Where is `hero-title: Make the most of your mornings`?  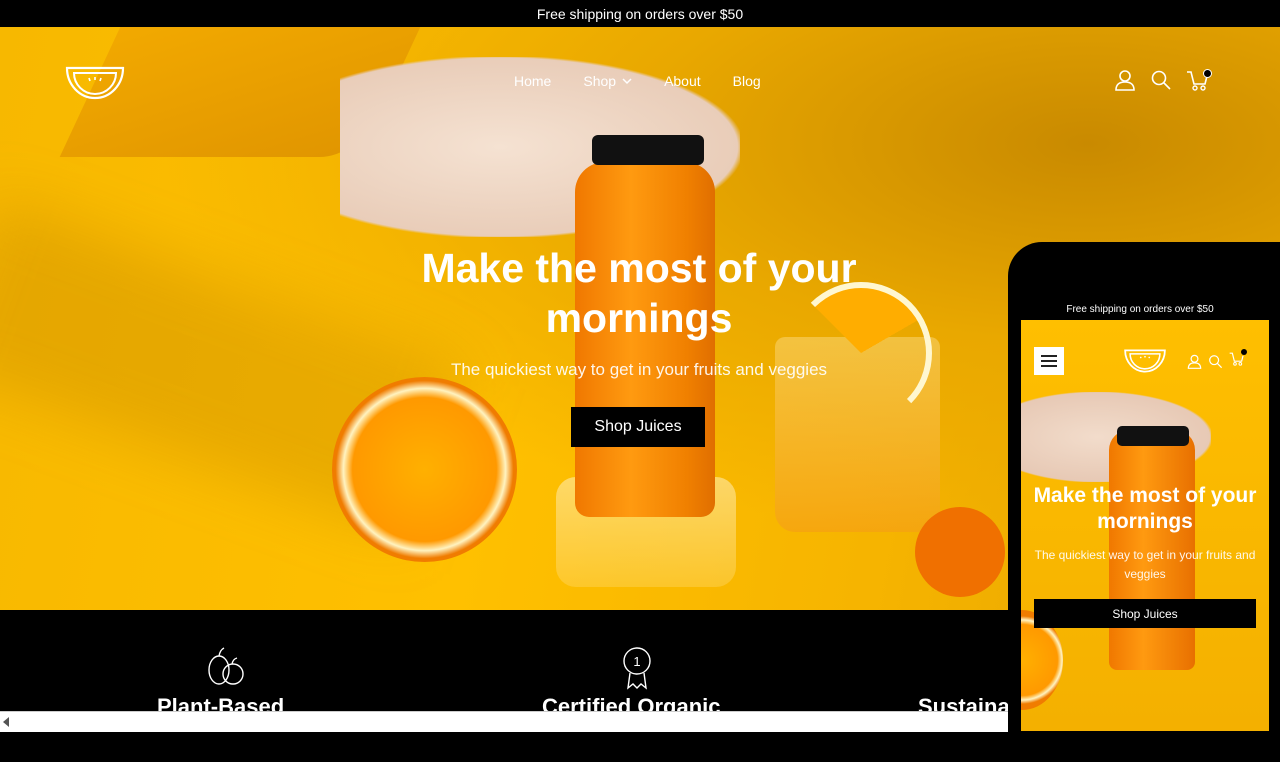 hero-title: Make the most of your mornings is located at coordinates (639, 293).